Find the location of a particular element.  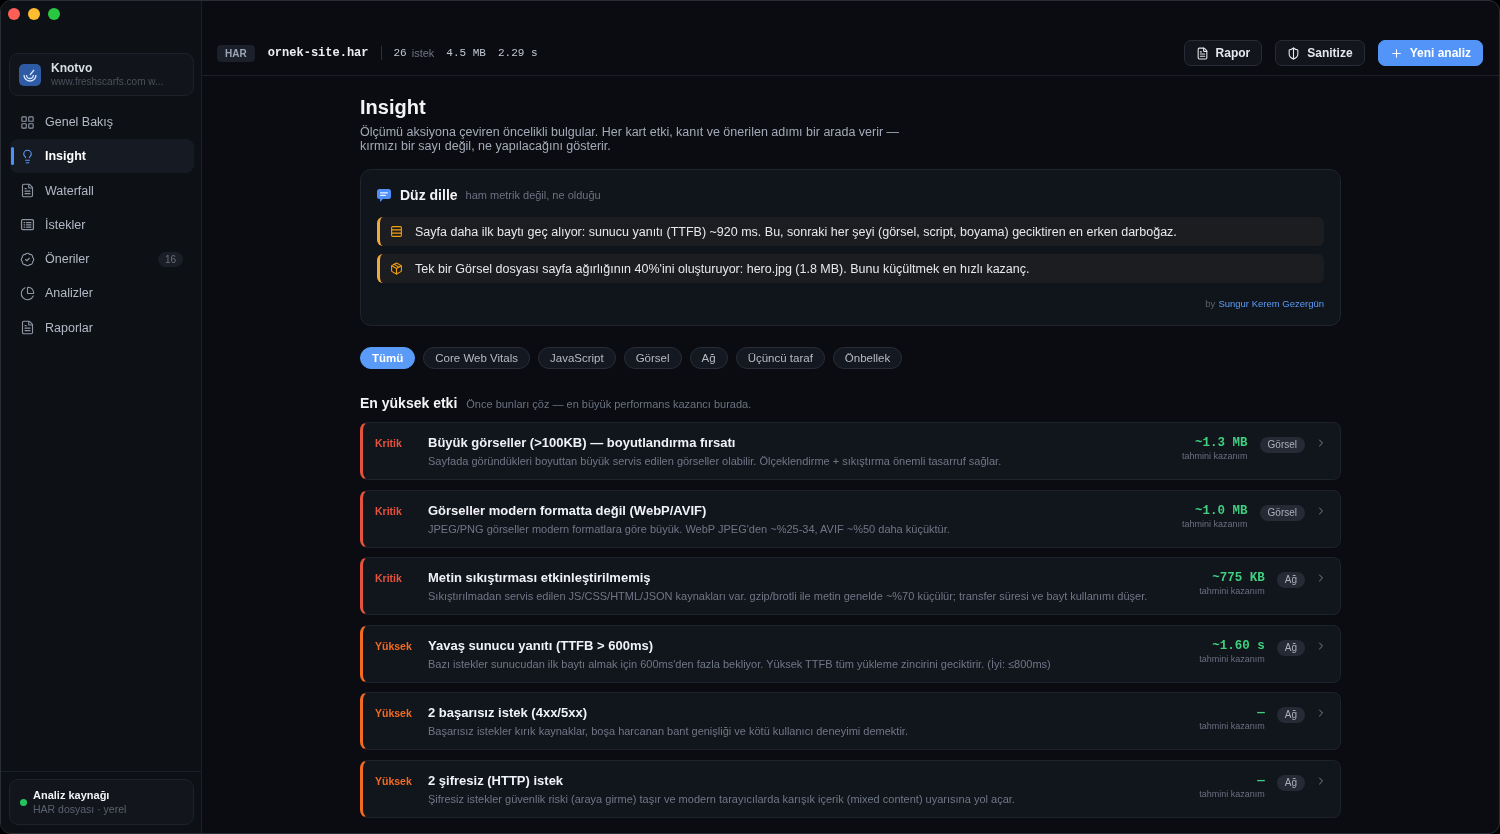

sidebar-item: Raporlar is located at coordinates (102, 327).